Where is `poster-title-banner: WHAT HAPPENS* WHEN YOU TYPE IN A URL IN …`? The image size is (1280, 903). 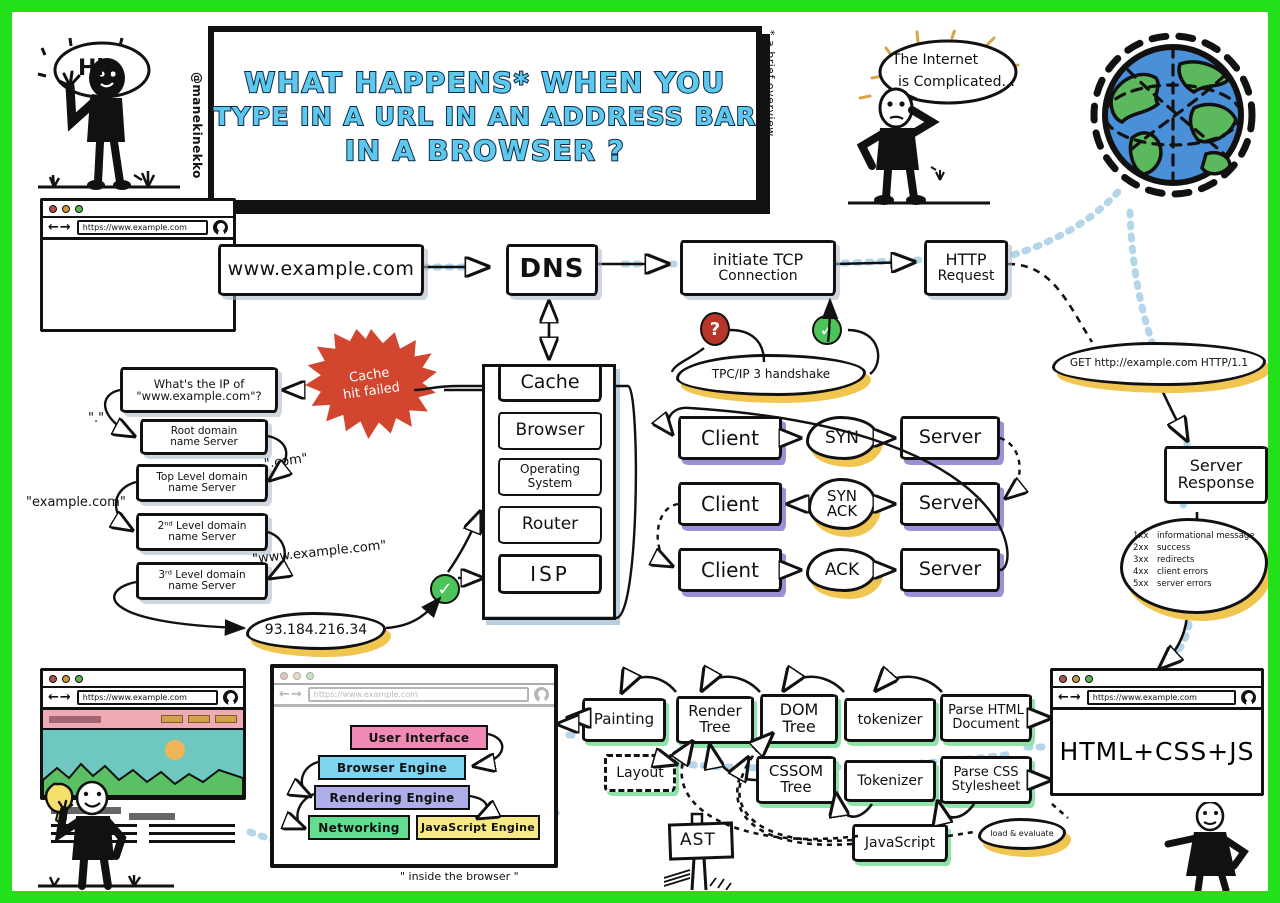 poster-title-banner: WHAT HAPPENS* WHEN YOU TYPE IN A URL IN … is located at coordinates (485, 116).